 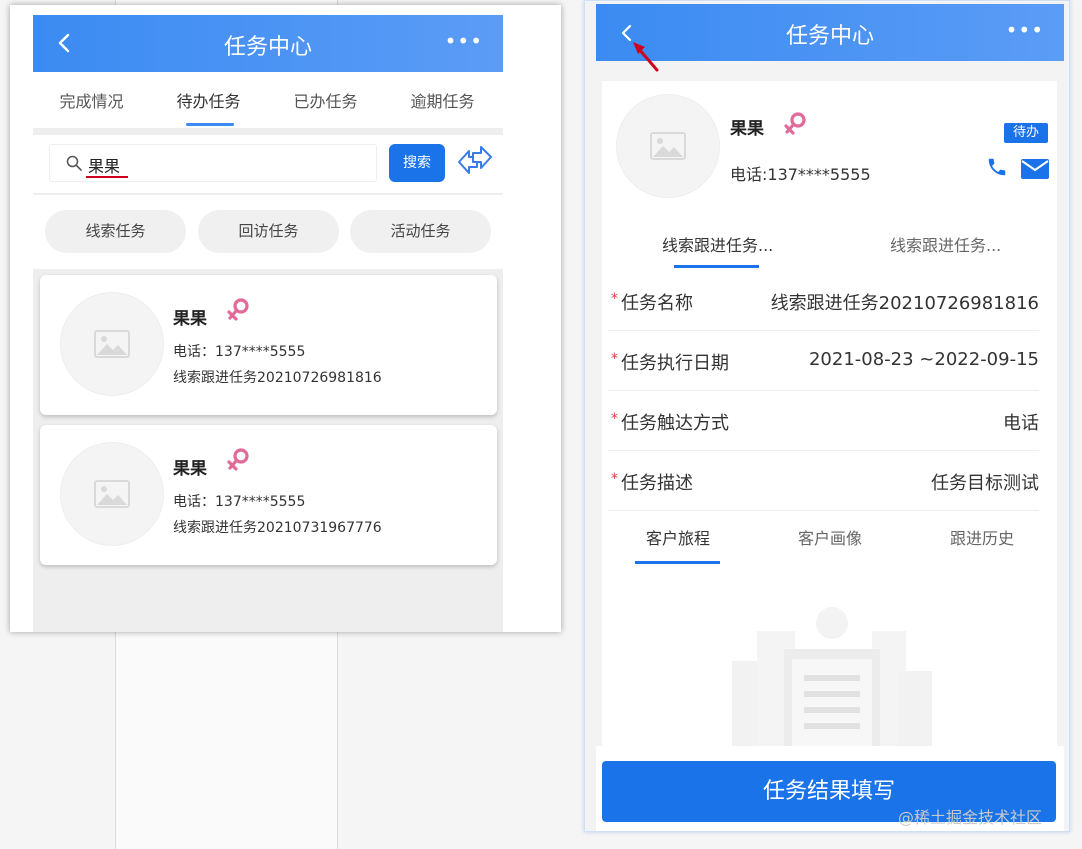 What do you see at coordinates (325, 100) in the screenshot?
I see `tab-done: 已办任务` at bounding box center [325, 100].